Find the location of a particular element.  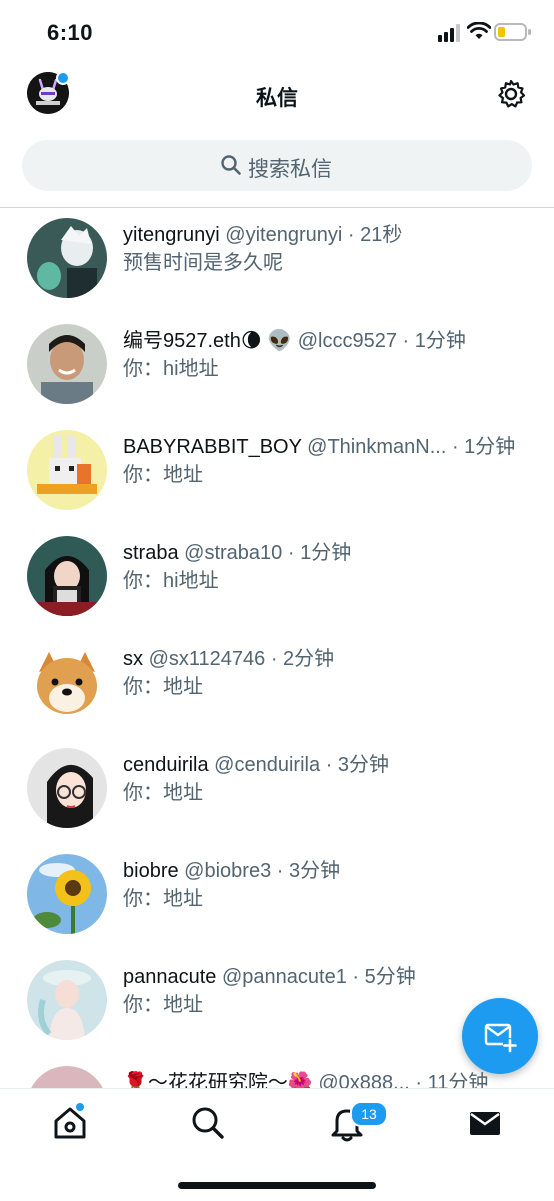

conversation-header: straba @straba10 · 1分钟 is located at coordinates (237, 550).